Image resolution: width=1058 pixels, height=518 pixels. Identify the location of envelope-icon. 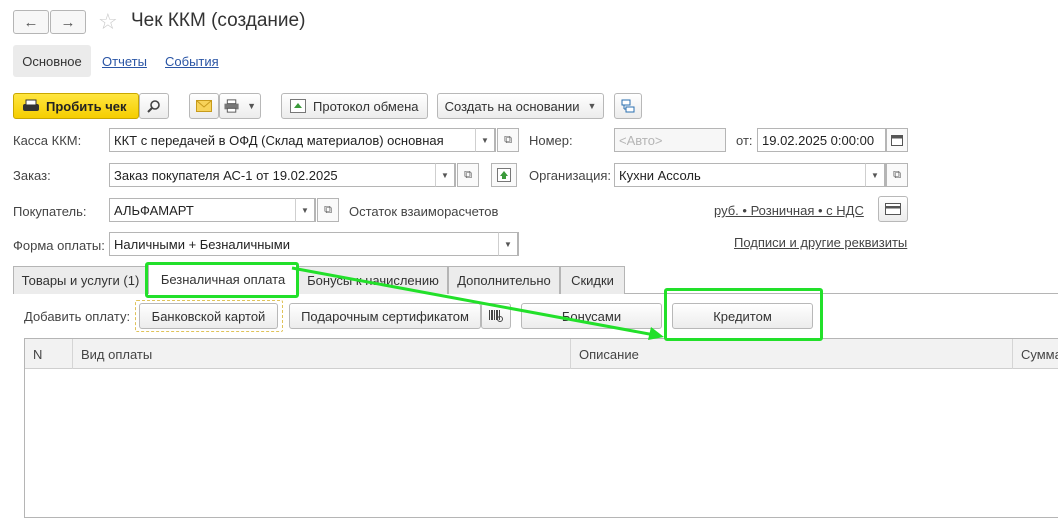
(204, 106).